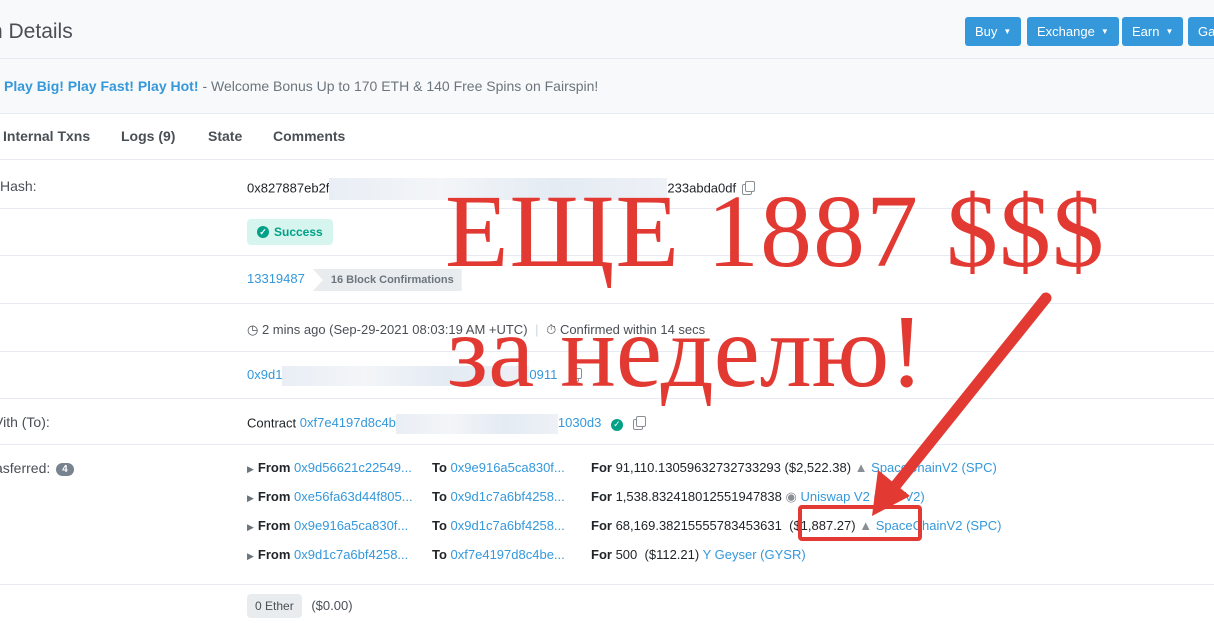  What do you see at coordinates (25, 468) in the screenshot?
I see `tokens-label: asferred:` at bounding box center [25, 468].